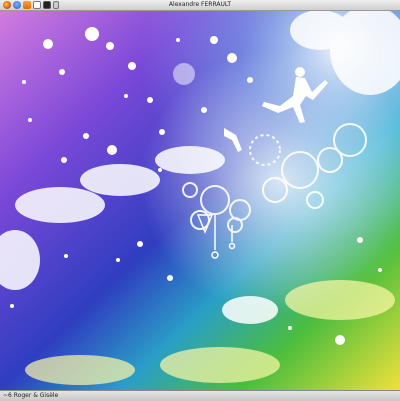  I want to click on top-panel: Alexandre FERRAULT, so click(200, 5).